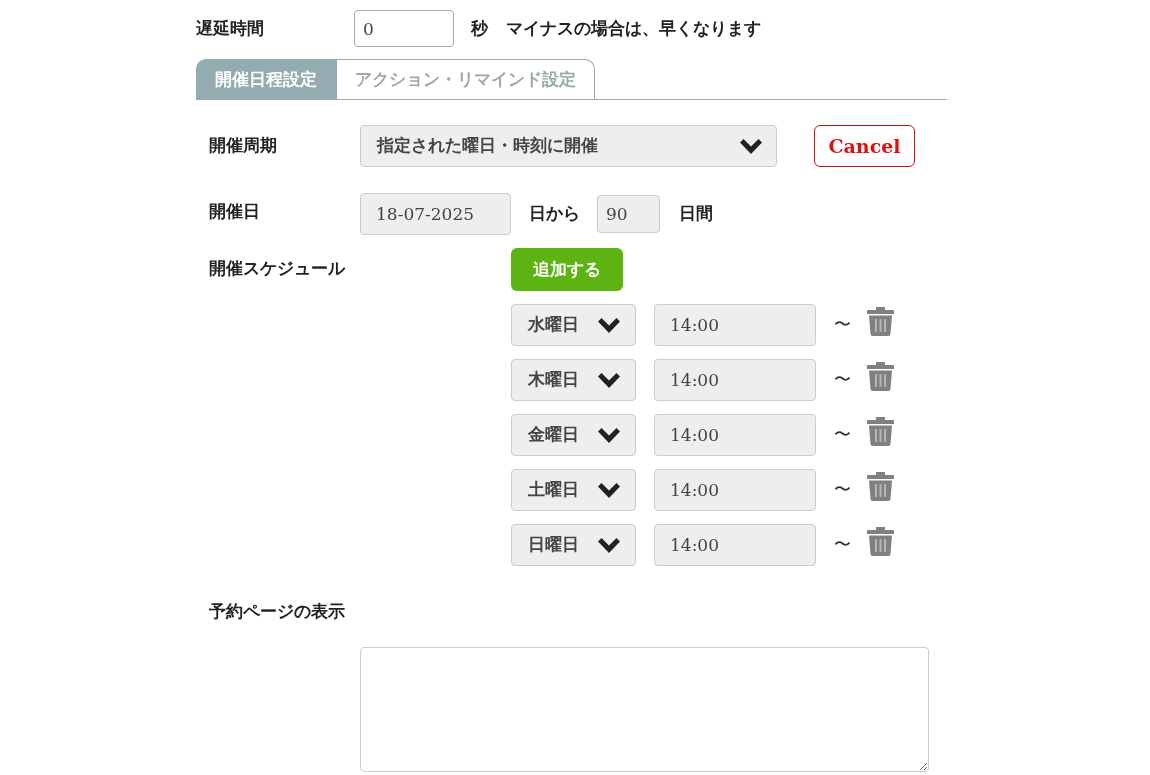 The height and width of the screenshot is (775, 1150). I want to click on field-label: 開催スケジュール, so click(278, 268).